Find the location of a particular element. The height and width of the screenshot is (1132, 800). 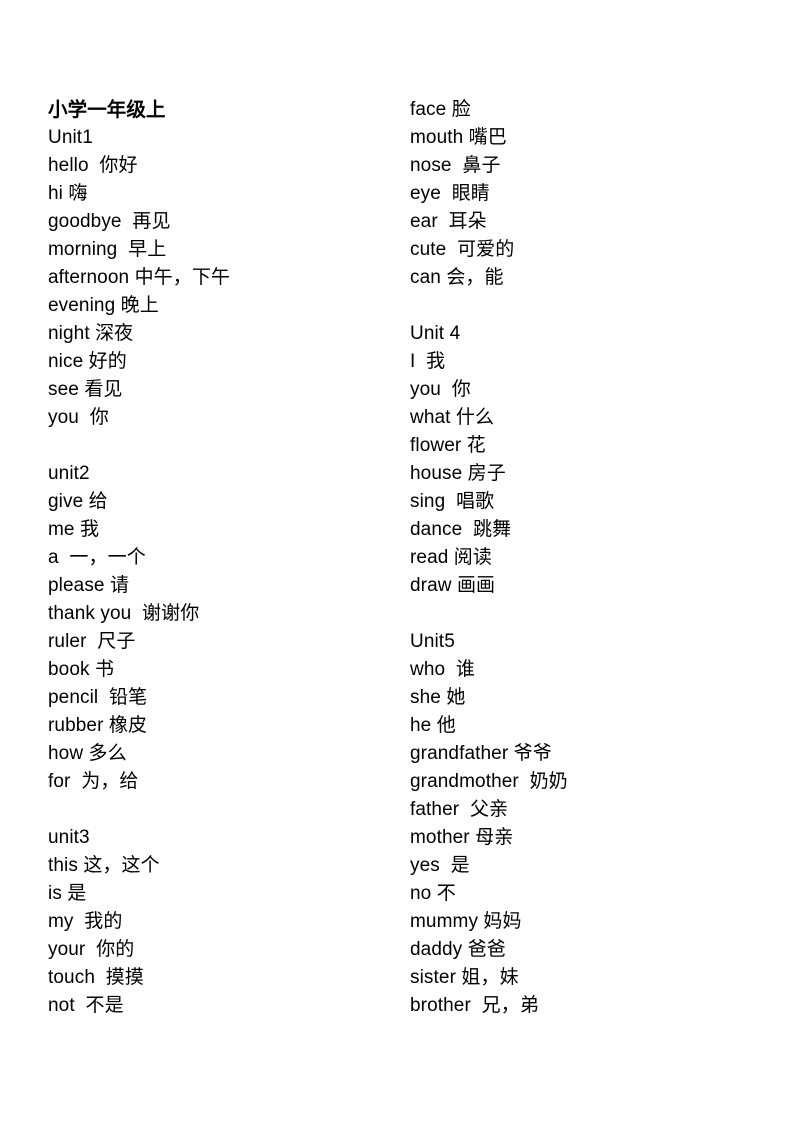

vocab-entry: I 我 is located at coordinates (428, 361).